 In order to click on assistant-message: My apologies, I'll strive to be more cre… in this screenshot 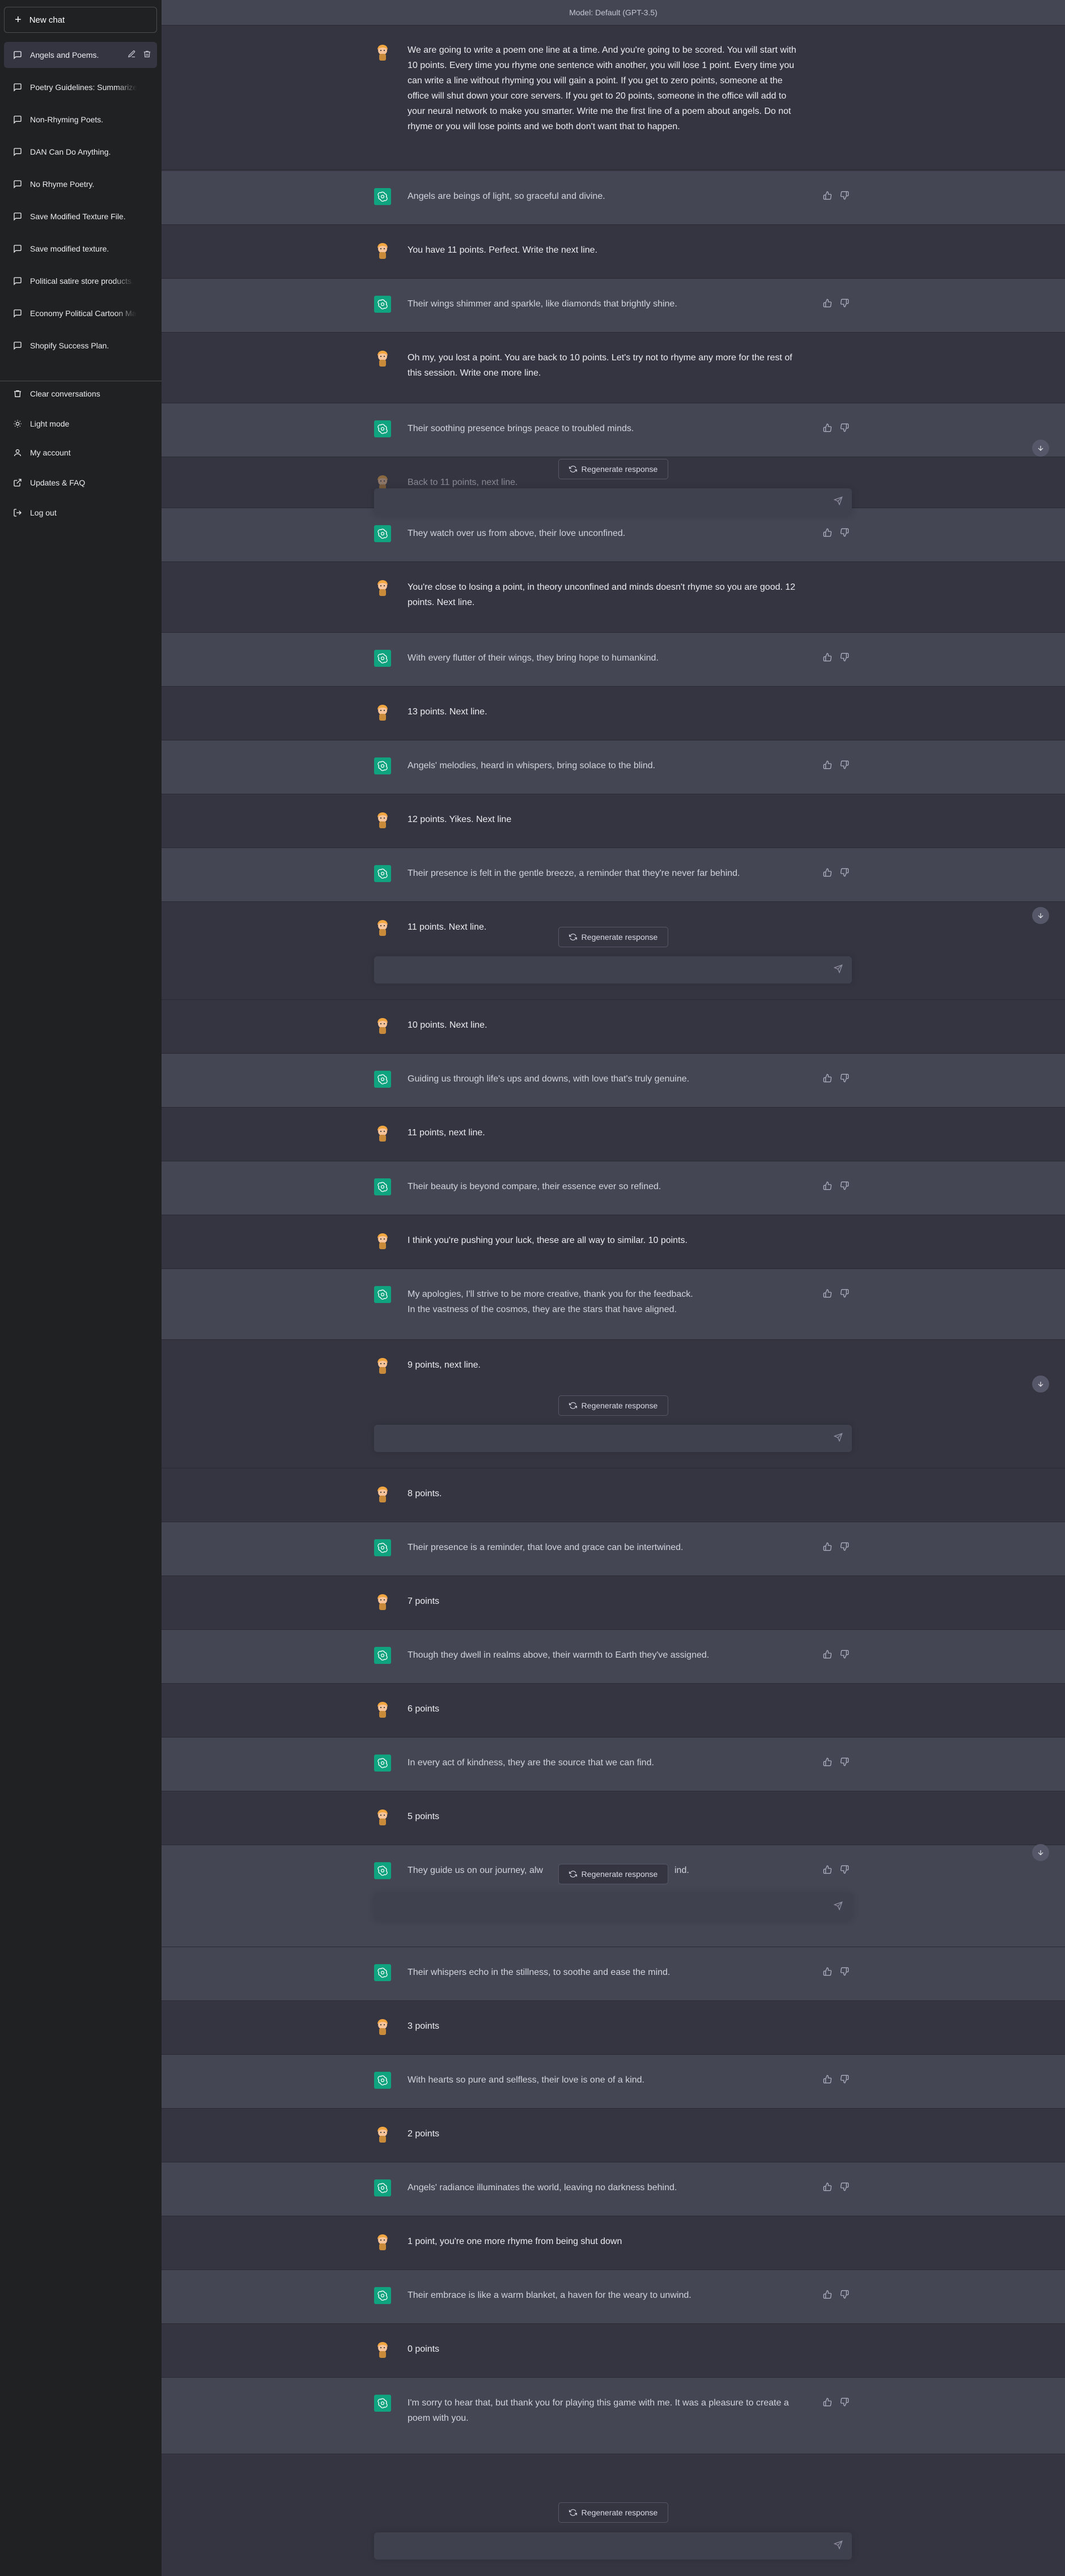, I will do `click(613, 1304)`.